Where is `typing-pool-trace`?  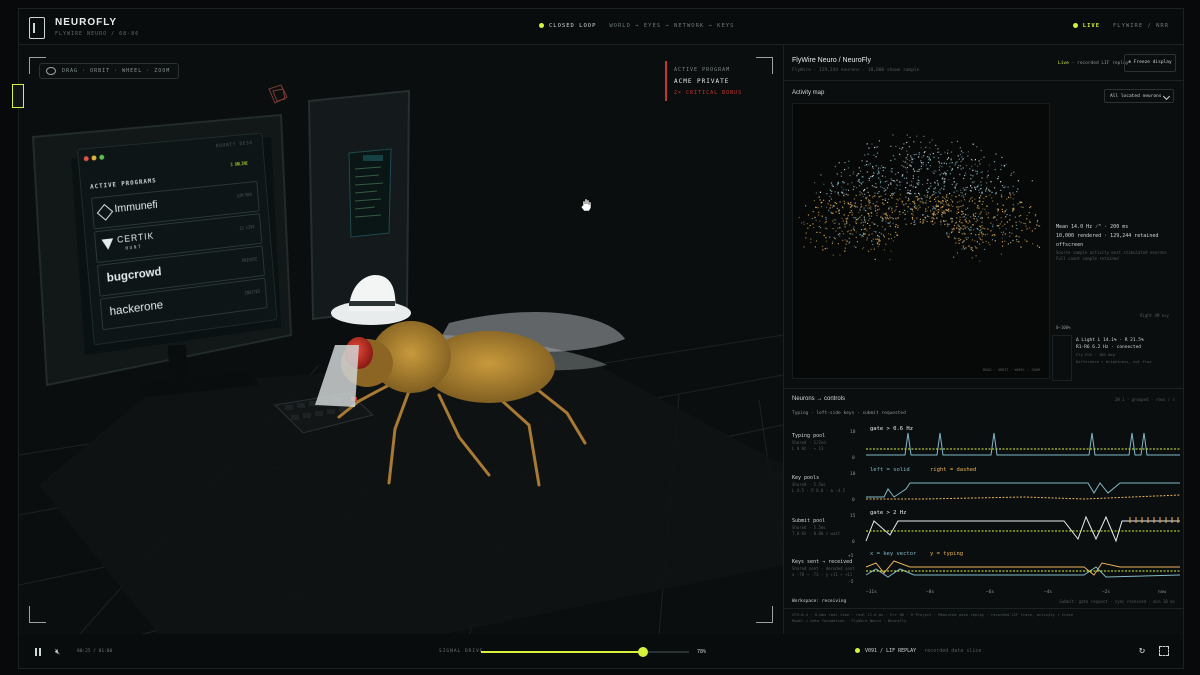 typing-pool-trace is located at coordinates (1023, 444).